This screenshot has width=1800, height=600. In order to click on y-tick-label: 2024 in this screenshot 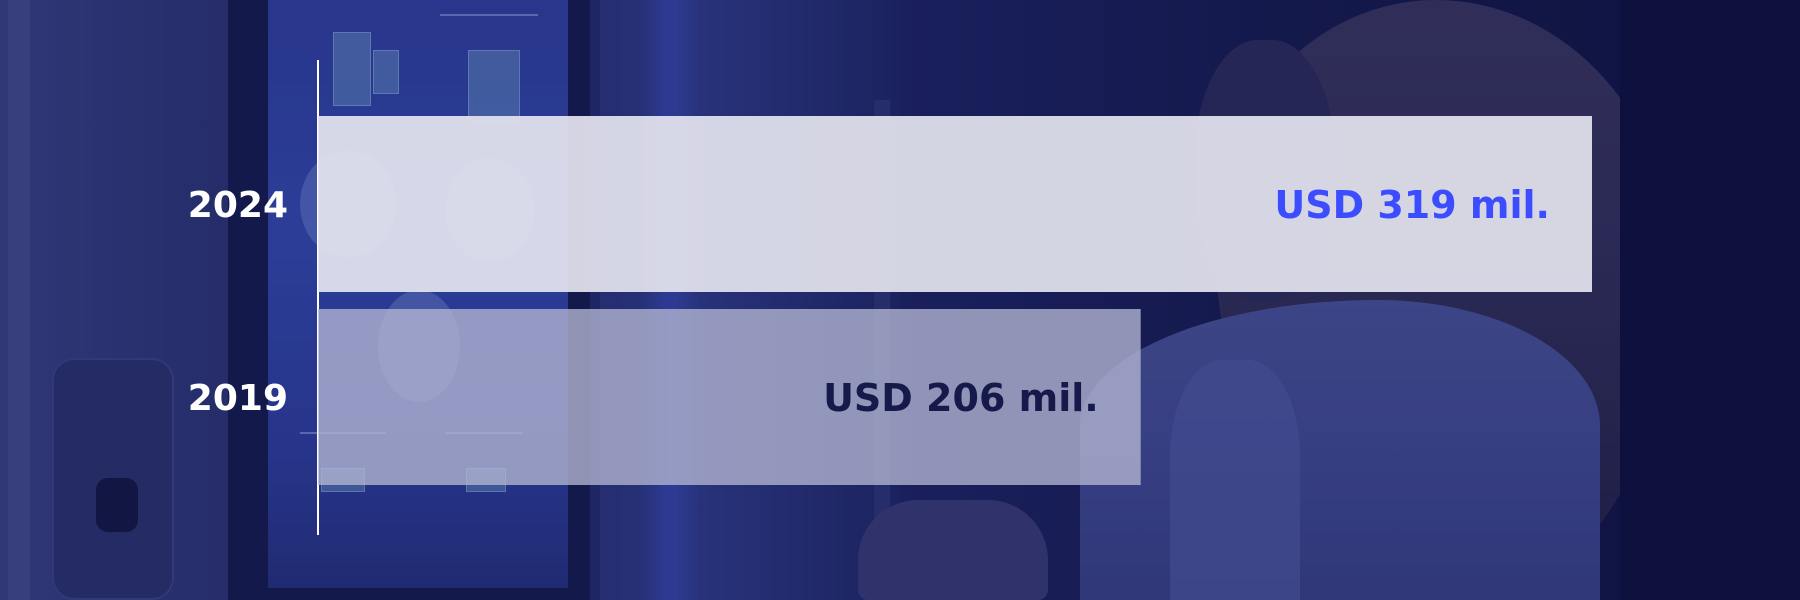, I will do `click(238, 205)`.